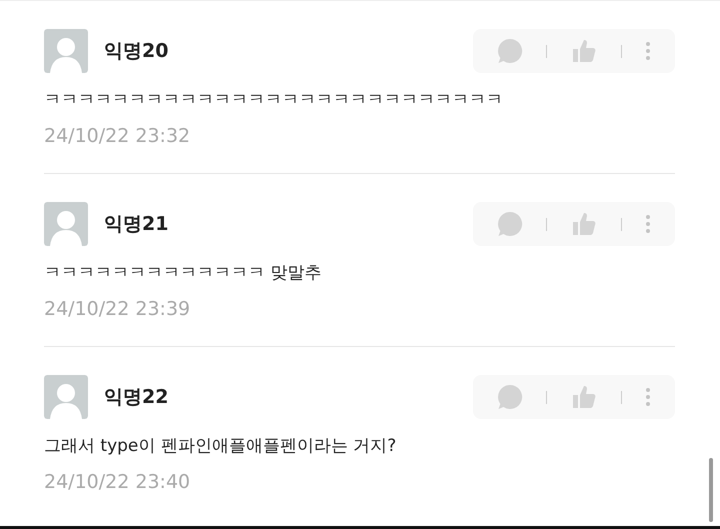 The height and width of the screenshot is (529, 720). I want to click on timestamp: 24/10/22 23:32, so click(118, 136).